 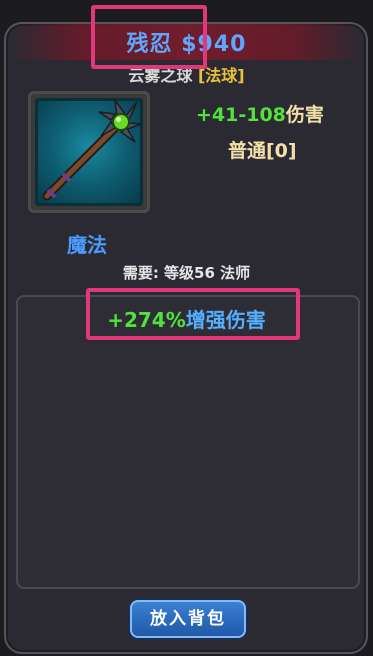 What do you see at coordinates (304, 115) in the screenshot?
I see `damage-label: 伤害` at bounding box center [304, 115].